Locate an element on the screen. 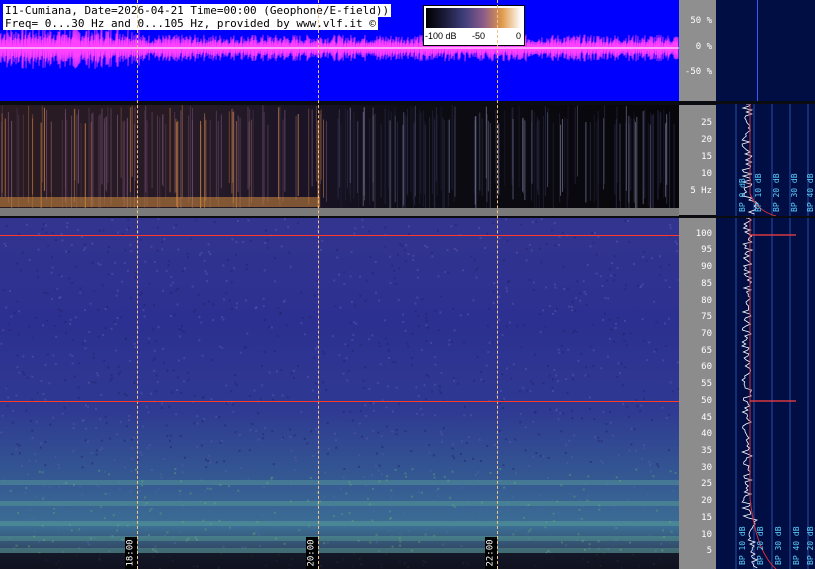 The height and width of the screenshot is (569, 815). freq-tick: 50 is located at coordinates (706, 400).